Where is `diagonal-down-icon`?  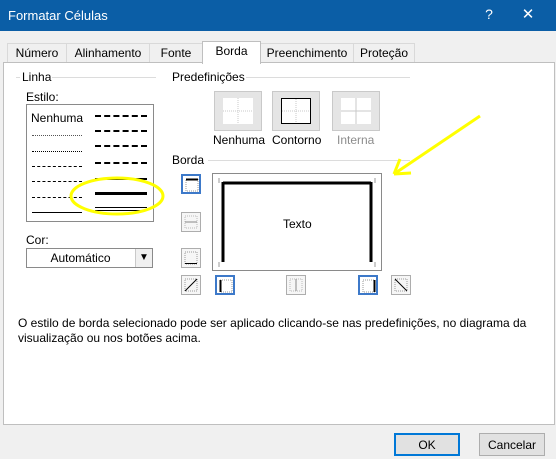
diagonal-down-icon is located at coordinates (401, 285).